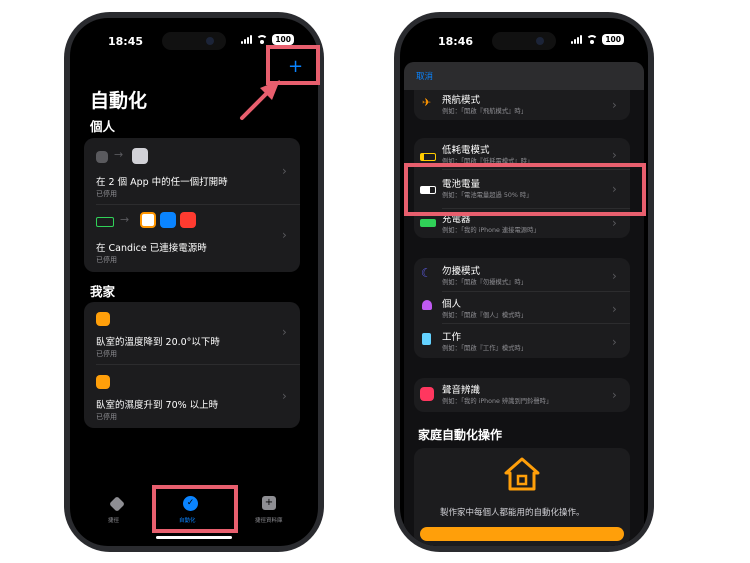  I want to click on moon-icon: ☾, so click(426, 273).